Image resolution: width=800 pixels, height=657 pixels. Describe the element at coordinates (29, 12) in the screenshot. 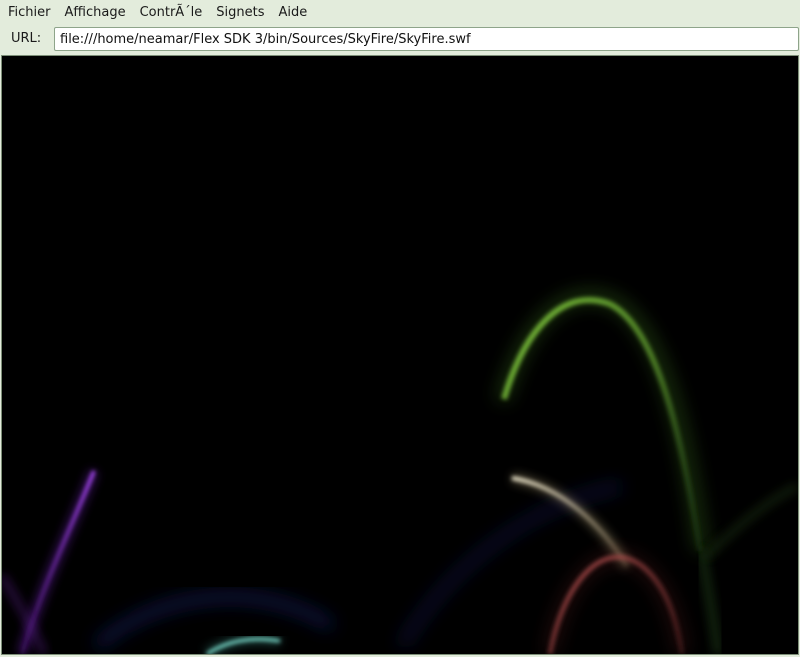

I see `menu-fichier: Fichier` at that location.